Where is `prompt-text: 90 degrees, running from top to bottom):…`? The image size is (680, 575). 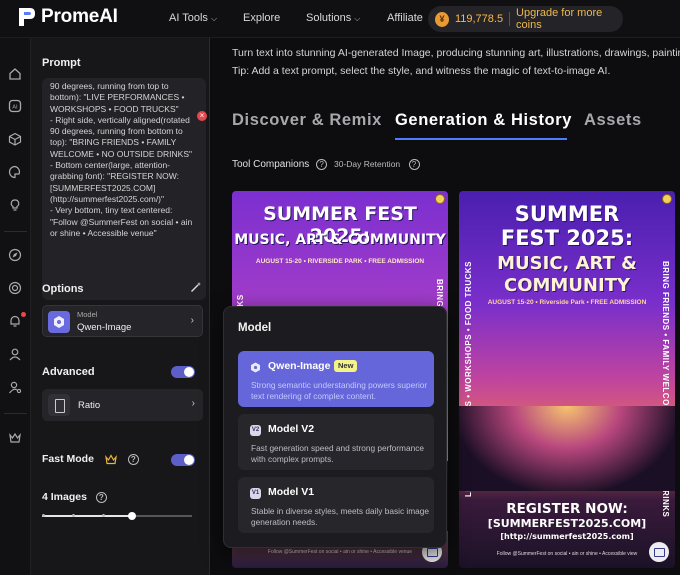 prompt-text: 90 degrees, running from top to bottom):… is located at coordinates (125, 160).